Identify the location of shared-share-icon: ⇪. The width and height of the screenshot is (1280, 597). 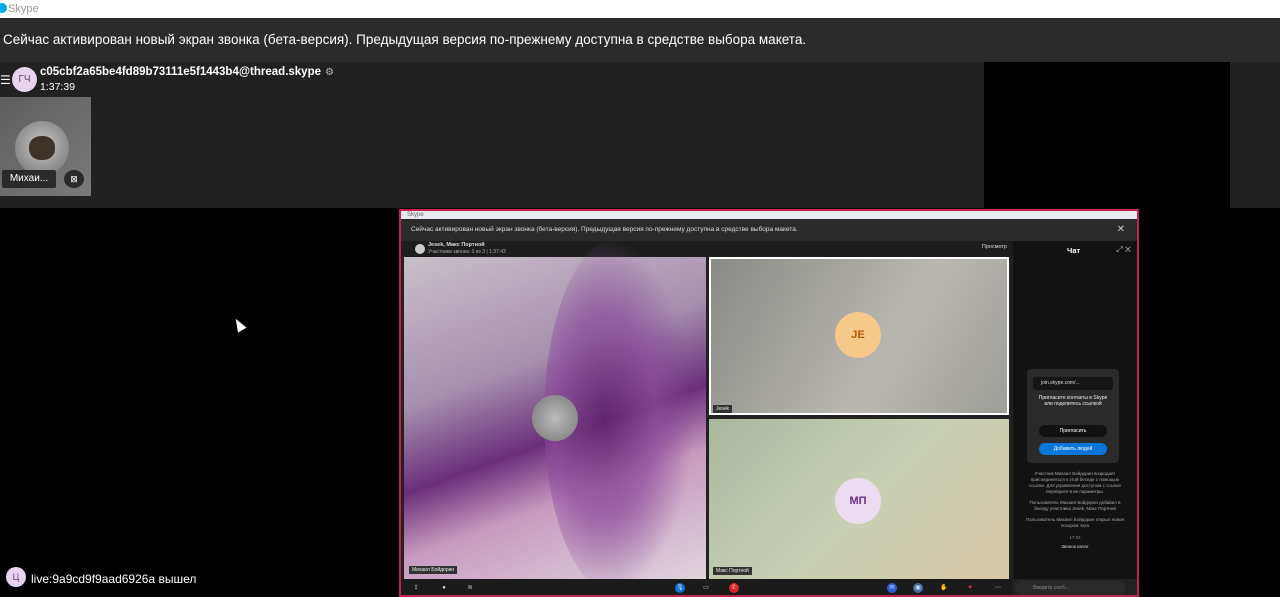
(416, 588).